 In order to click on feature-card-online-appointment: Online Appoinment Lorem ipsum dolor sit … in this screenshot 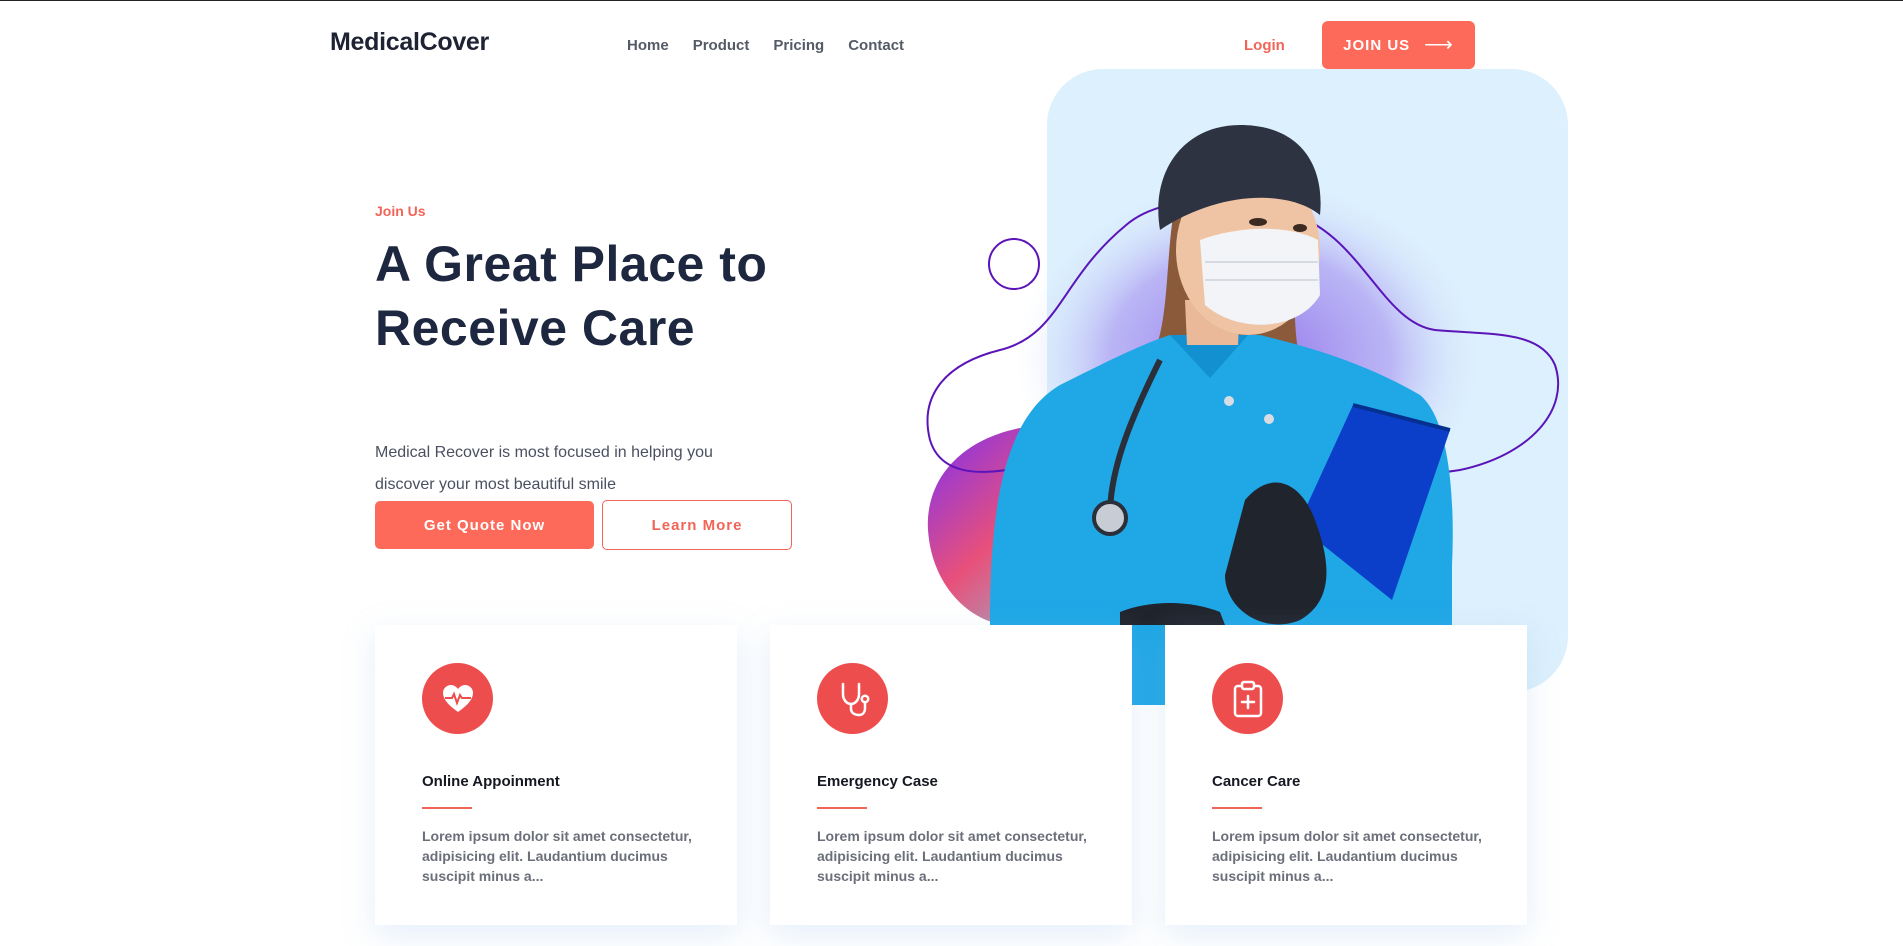, I will do `click(556, 775)`.